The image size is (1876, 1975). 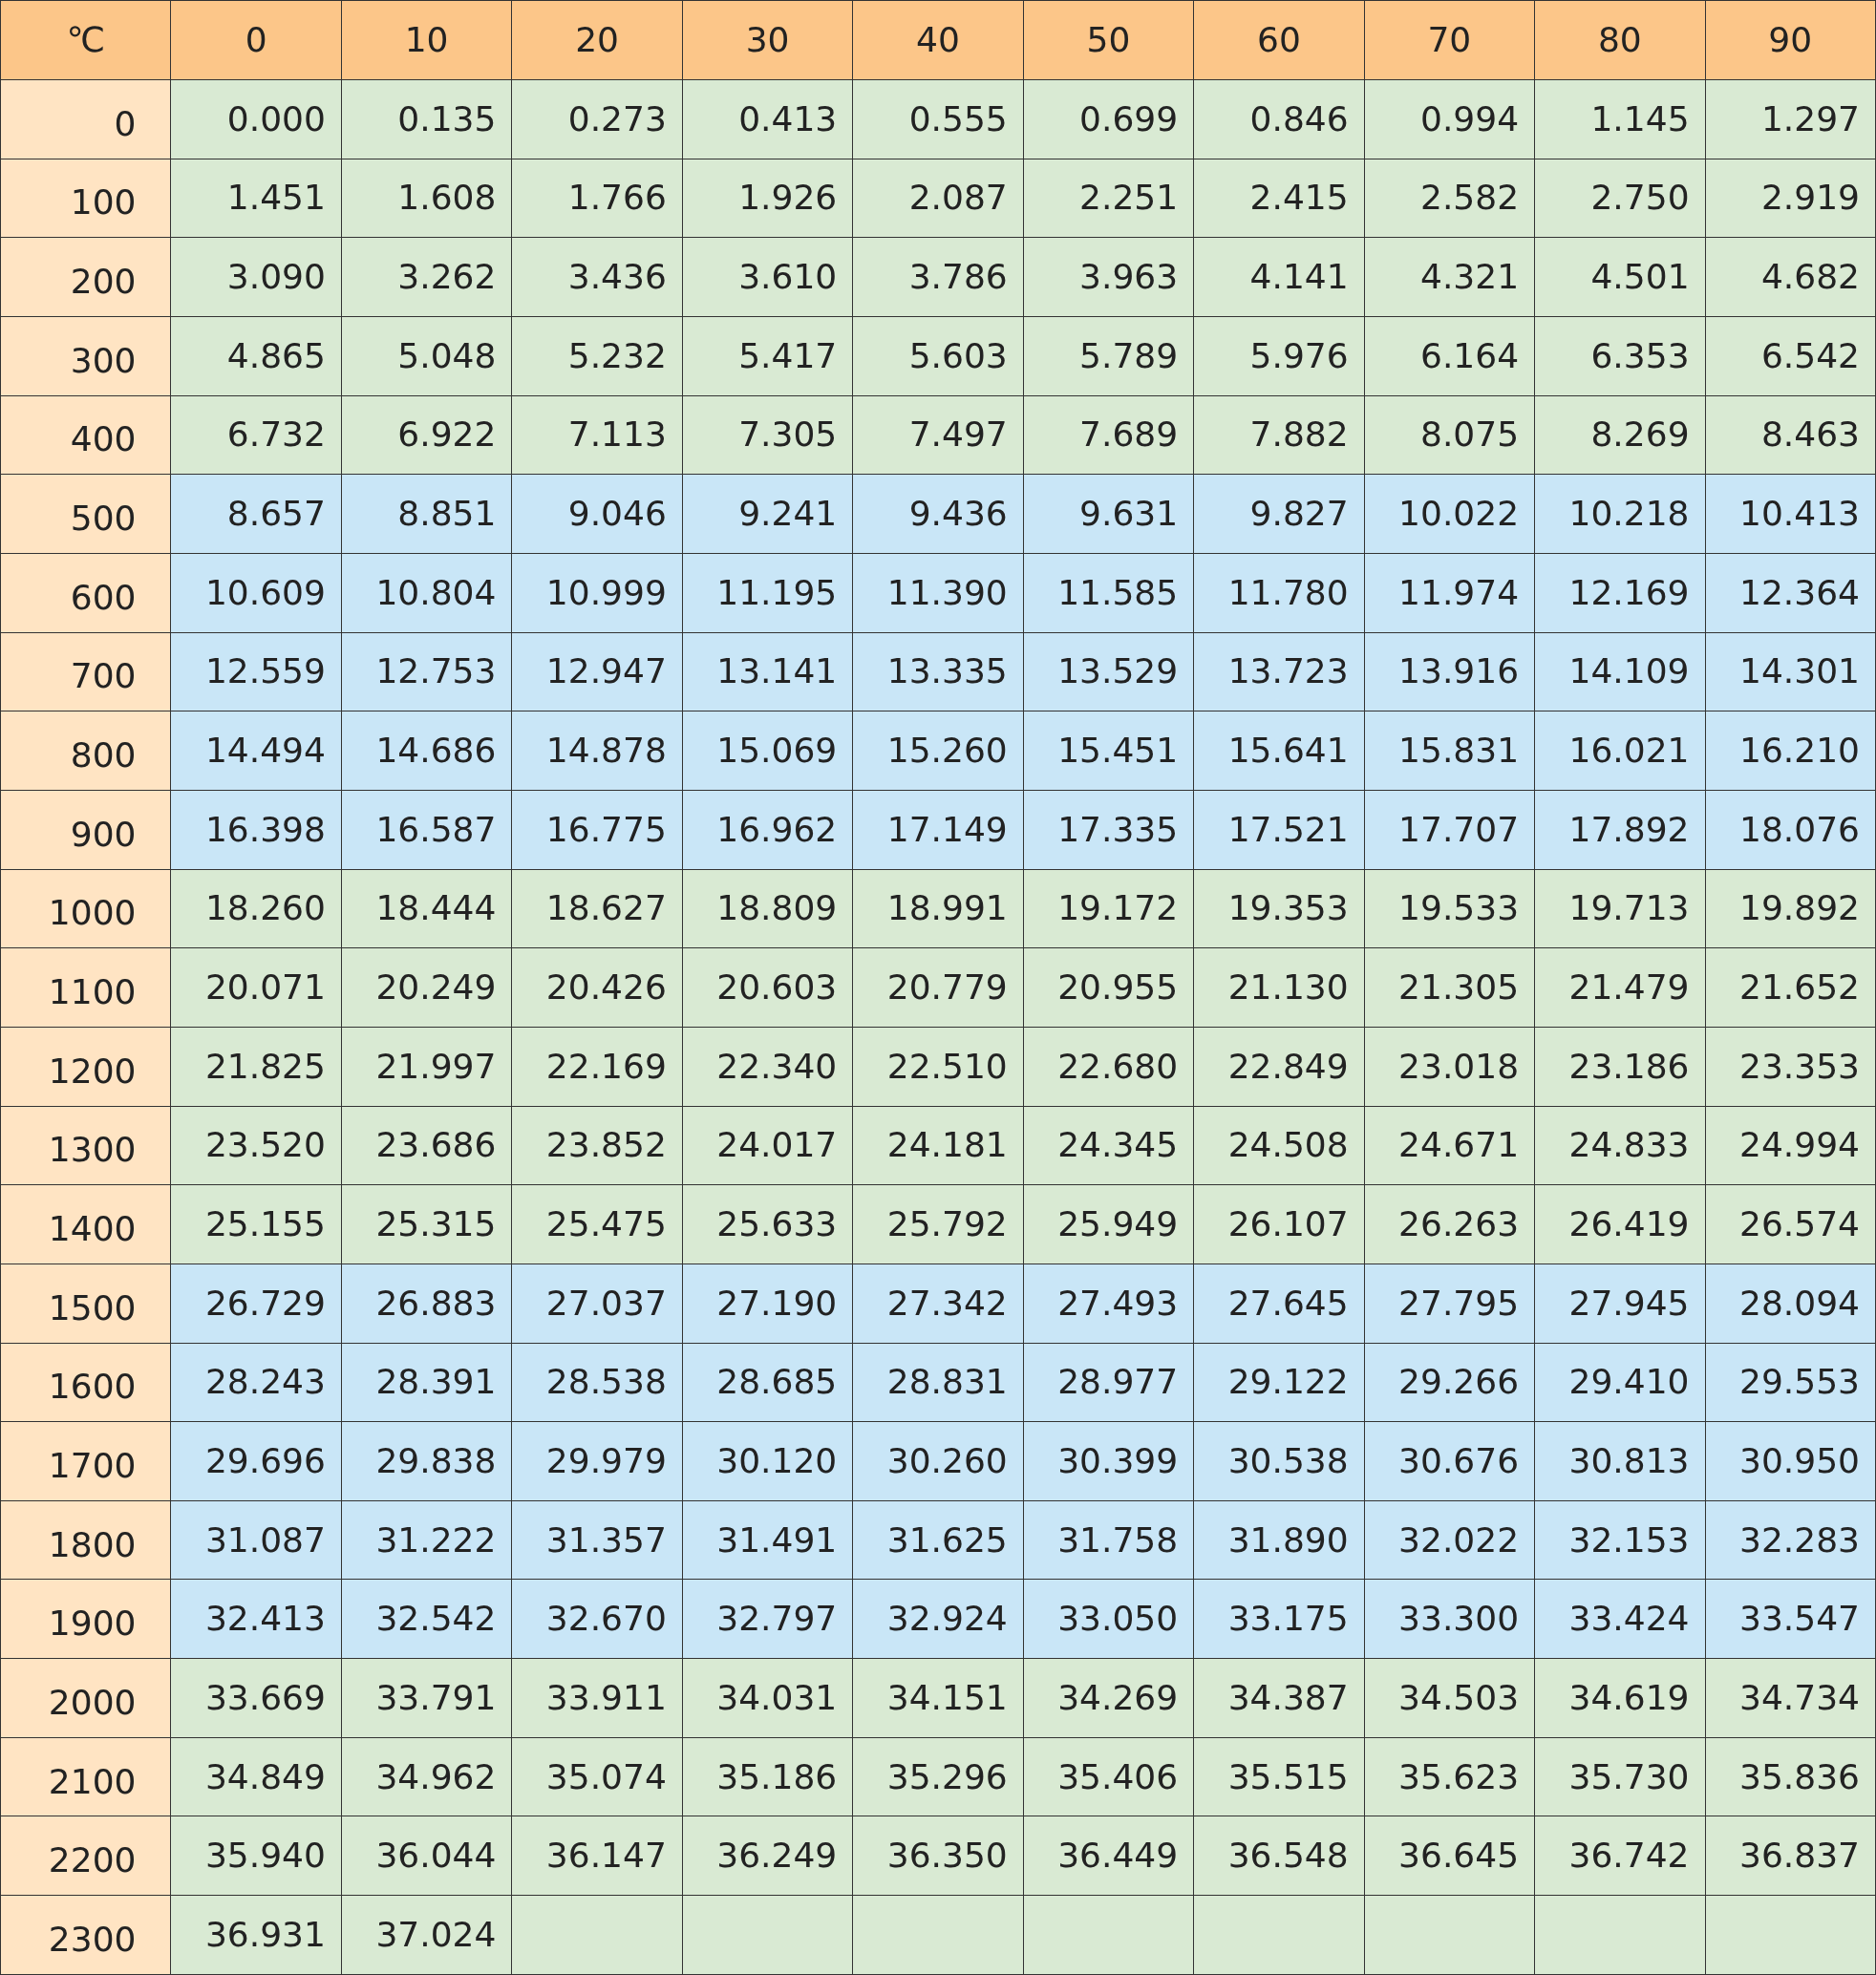 I want to click on row-header-cell: 2300, so click(x=85, y=1935).